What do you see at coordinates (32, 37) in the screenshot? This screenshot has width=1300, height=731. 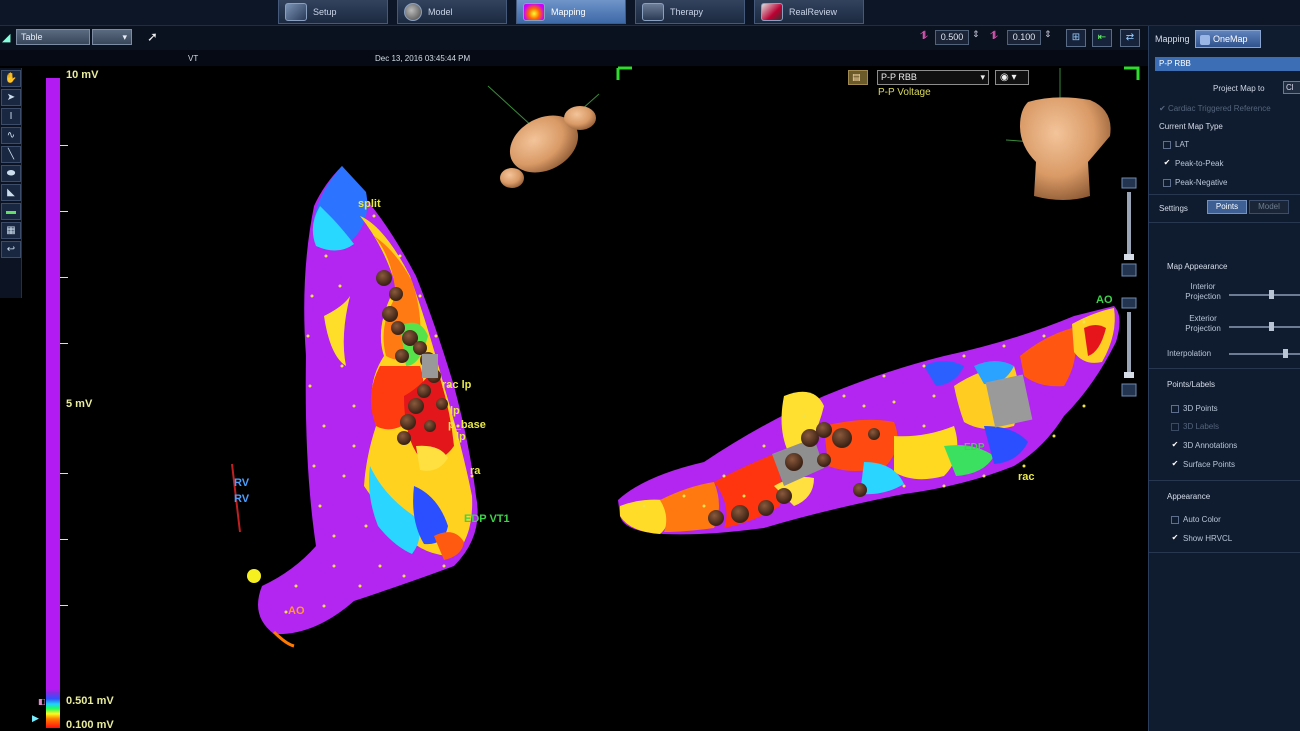 I see `view-dropdown-value: Table` at bounding box center [32, 37].